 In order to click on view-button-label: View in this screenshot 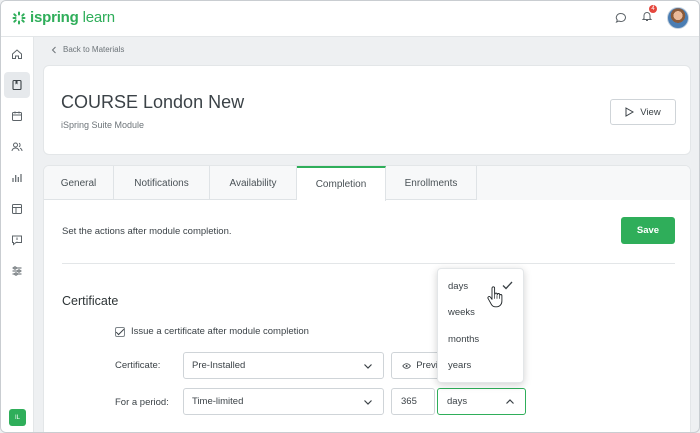, I will do `click(650, 112)`.